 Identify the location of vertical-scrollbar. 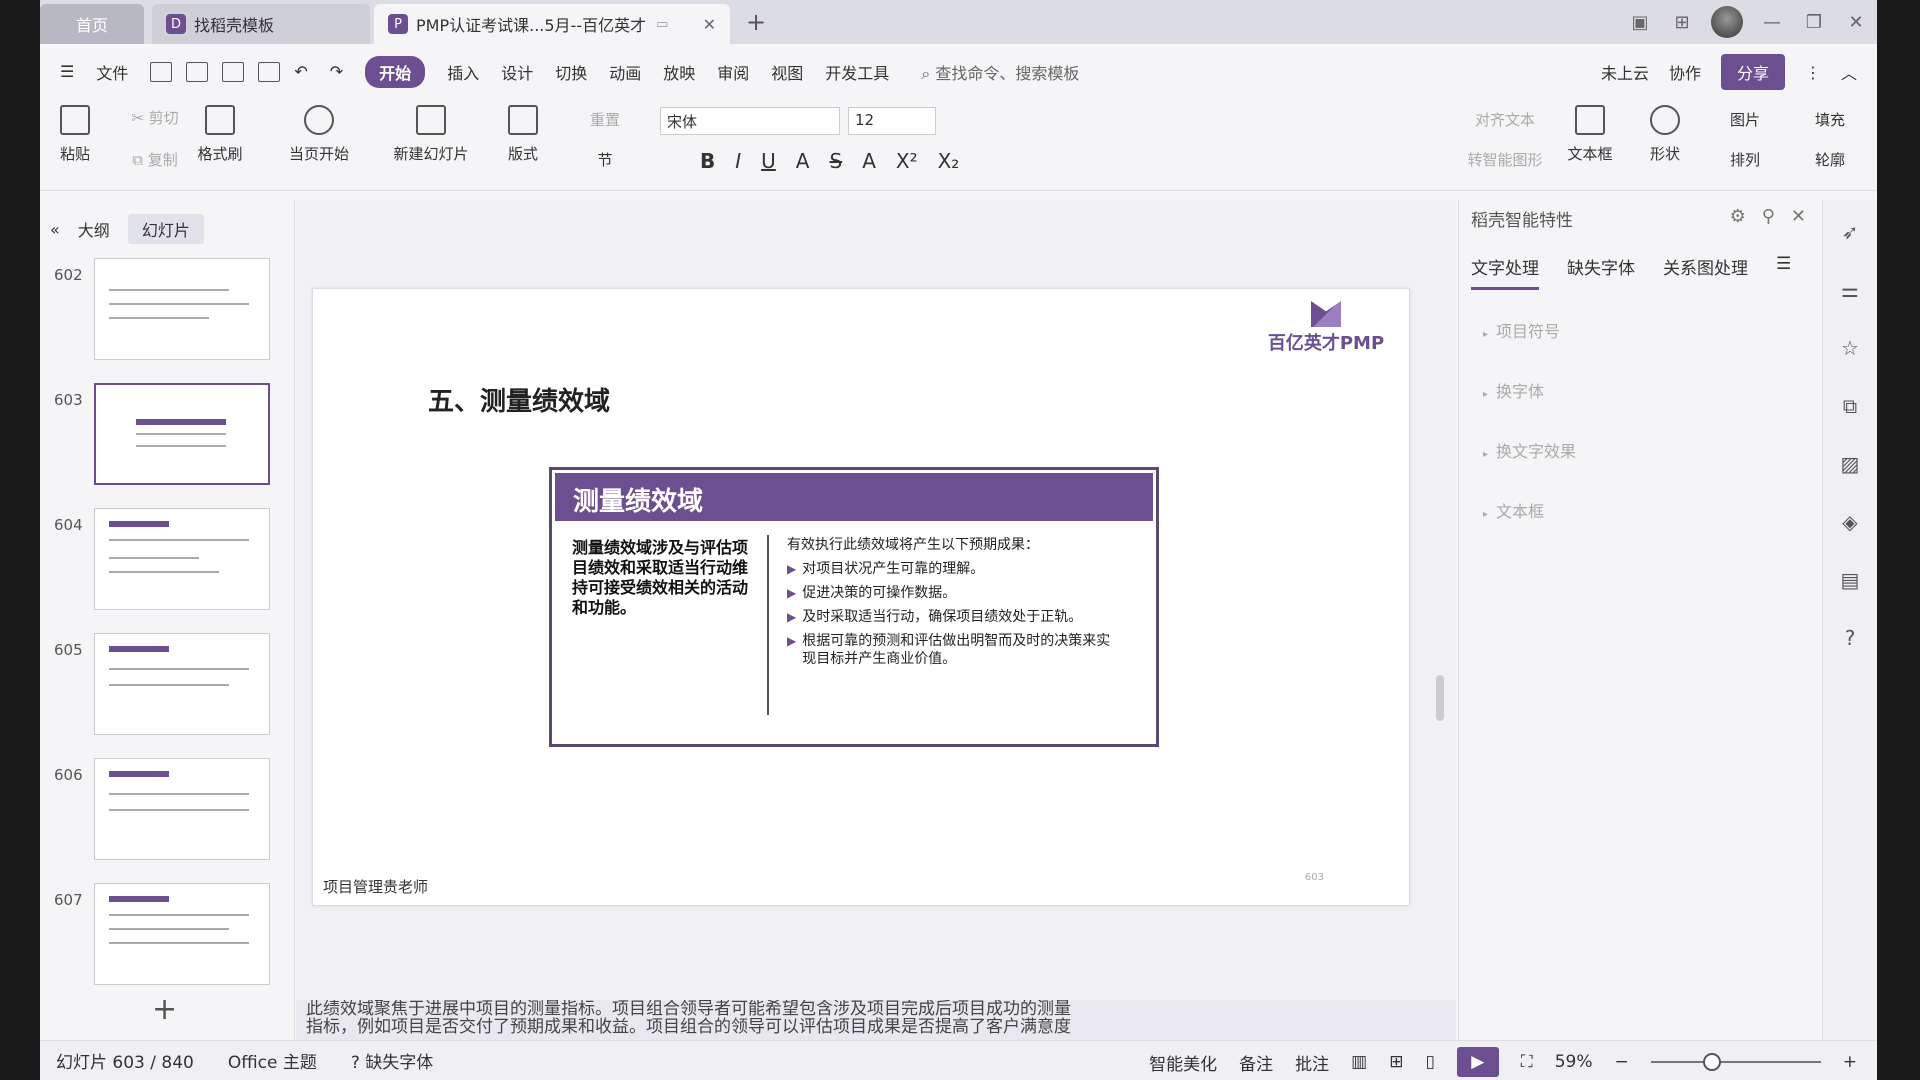
(1440, 595).